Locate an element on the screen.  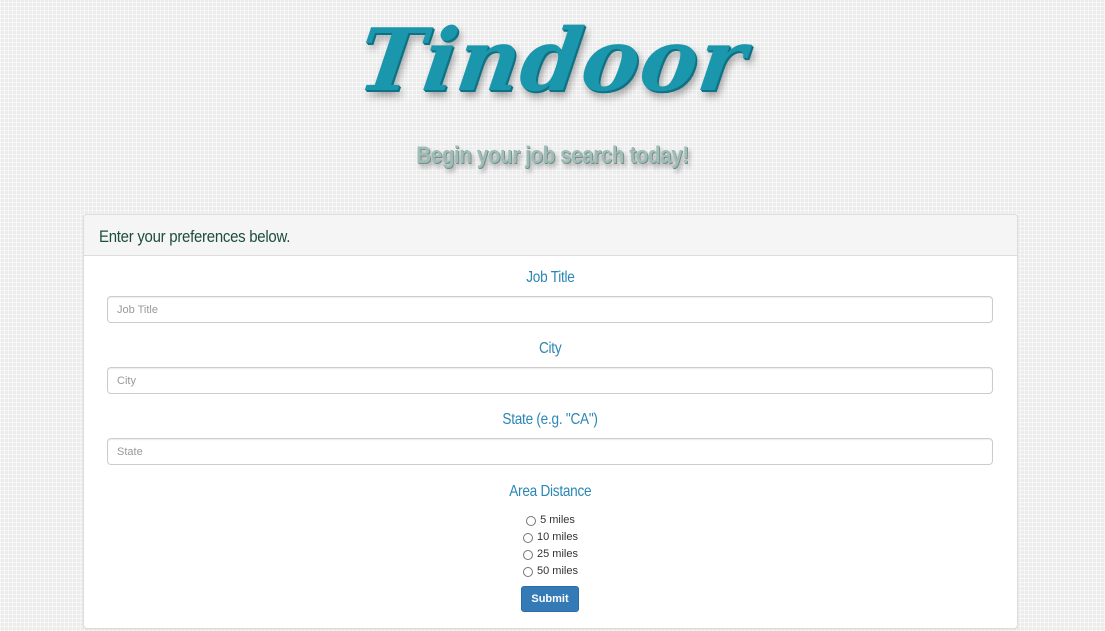
panel-heading: Enter your preferences below. is located at coordinates (550, 235).